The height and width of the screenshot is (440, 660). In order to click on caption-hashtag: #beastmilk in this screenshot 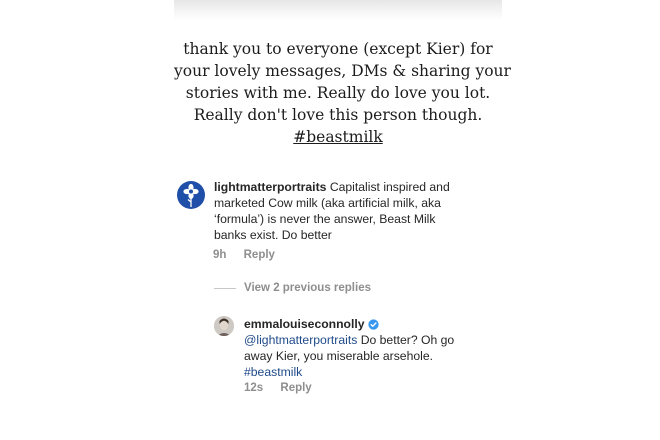, I will do `click(338, 137)`.